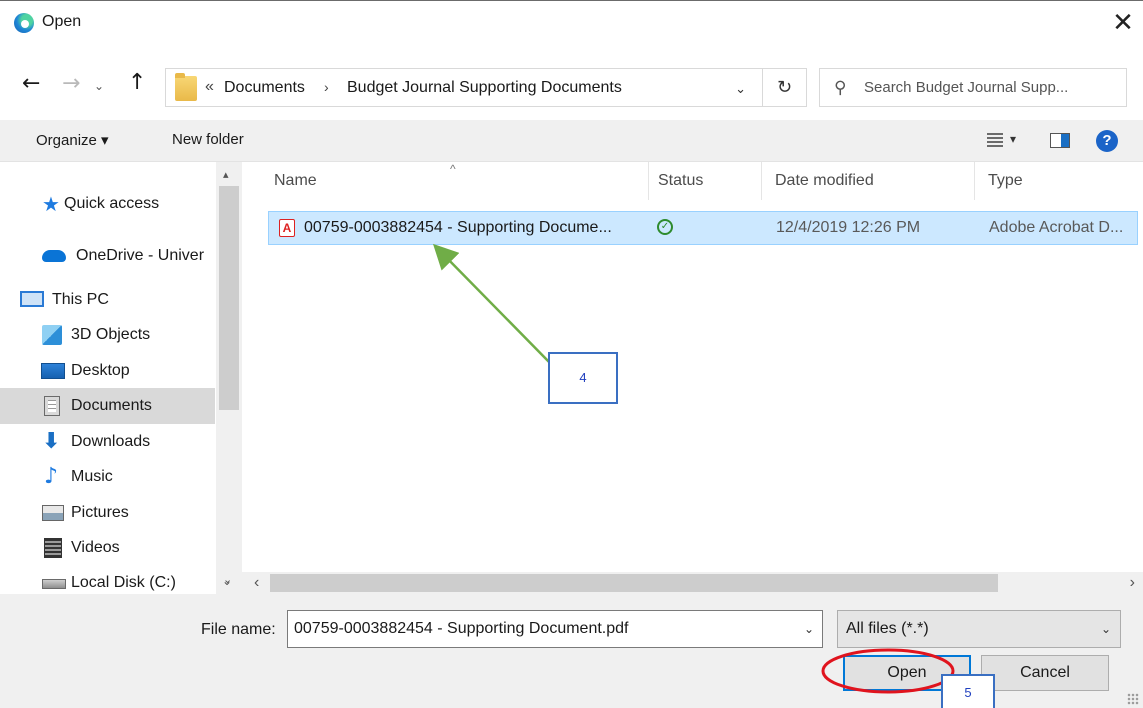  What do you see at coordinates (1045, 673) in the screenshot?
I see `cancel-button: Cancel` at bounding box center [1045, 673].